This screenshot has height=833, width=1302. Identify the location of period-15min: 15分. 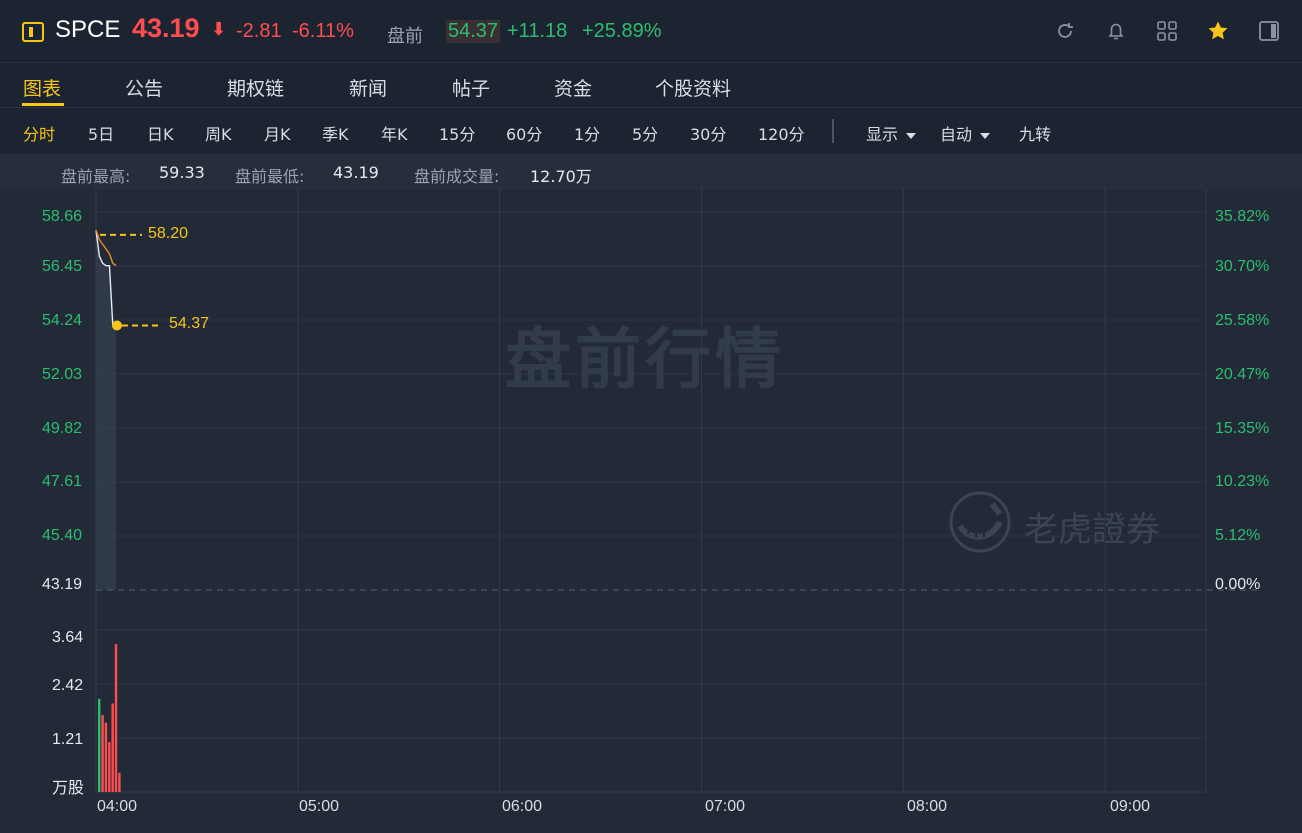
(457, 133).